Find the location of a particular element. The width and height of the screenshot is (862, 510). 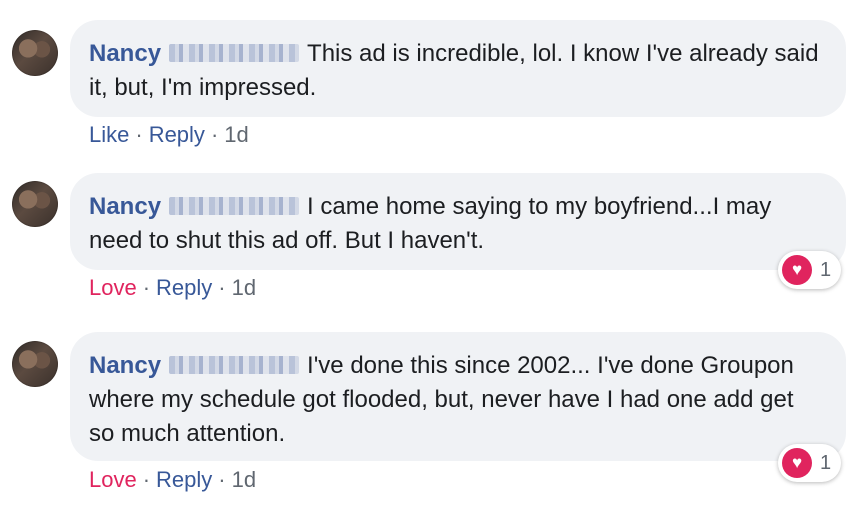

comment-actions: Like · Reply · 1d is located at coordinates (169, 135).